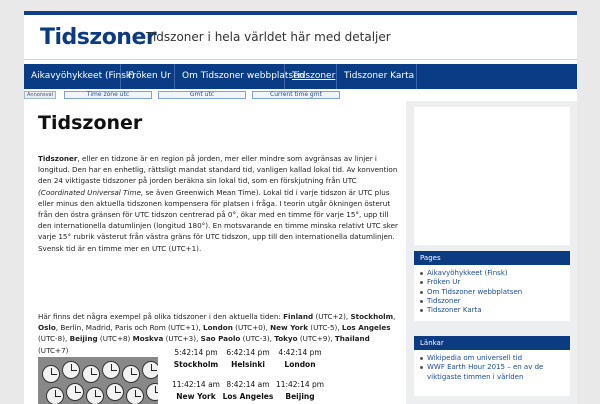 The height and width of the screenshot is (404, 600). What do you see at coordinates (248, 364) in the screenshot?
I see `clock-city: Helsinki` at bounding box center [248, 364].